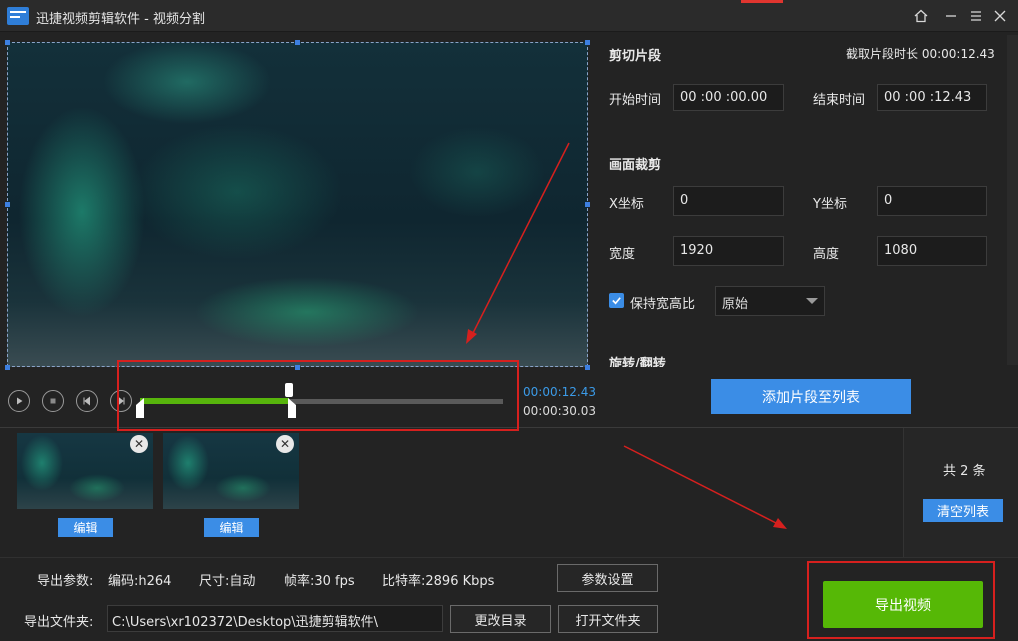 This screenshot has width=1018, height=641. I want to click on menu-icon, so click(976, 16).